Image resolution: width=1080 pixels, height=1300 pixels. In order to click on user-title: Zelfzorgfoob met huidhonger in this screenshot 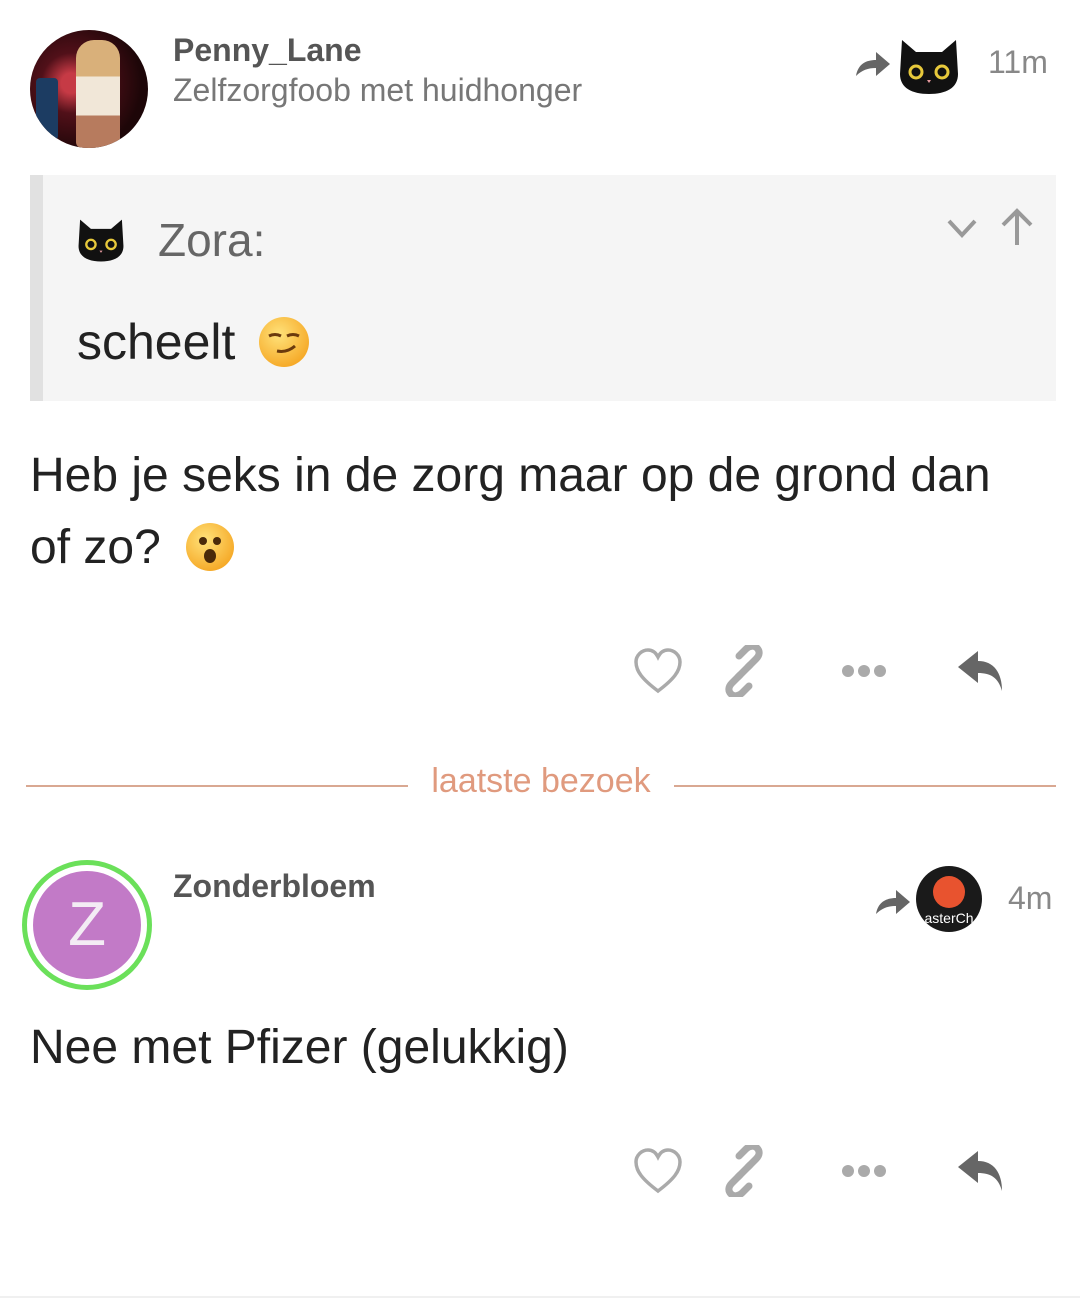, I will do `click(378, 90)`.